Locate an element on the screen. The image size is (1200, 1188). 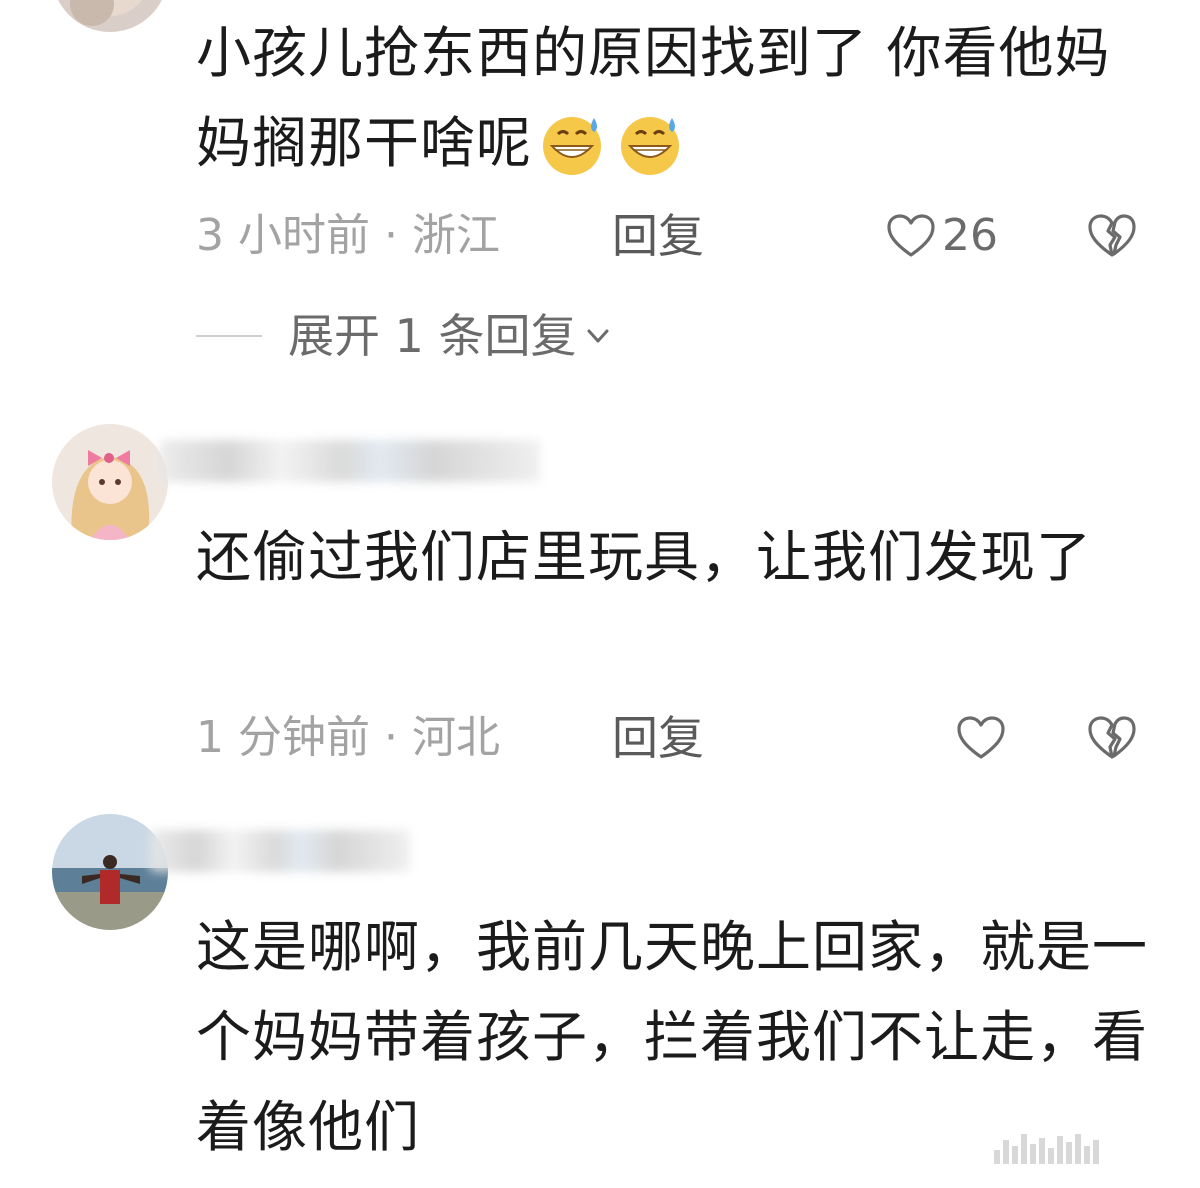
like-button is located at coordinates (981, 738).